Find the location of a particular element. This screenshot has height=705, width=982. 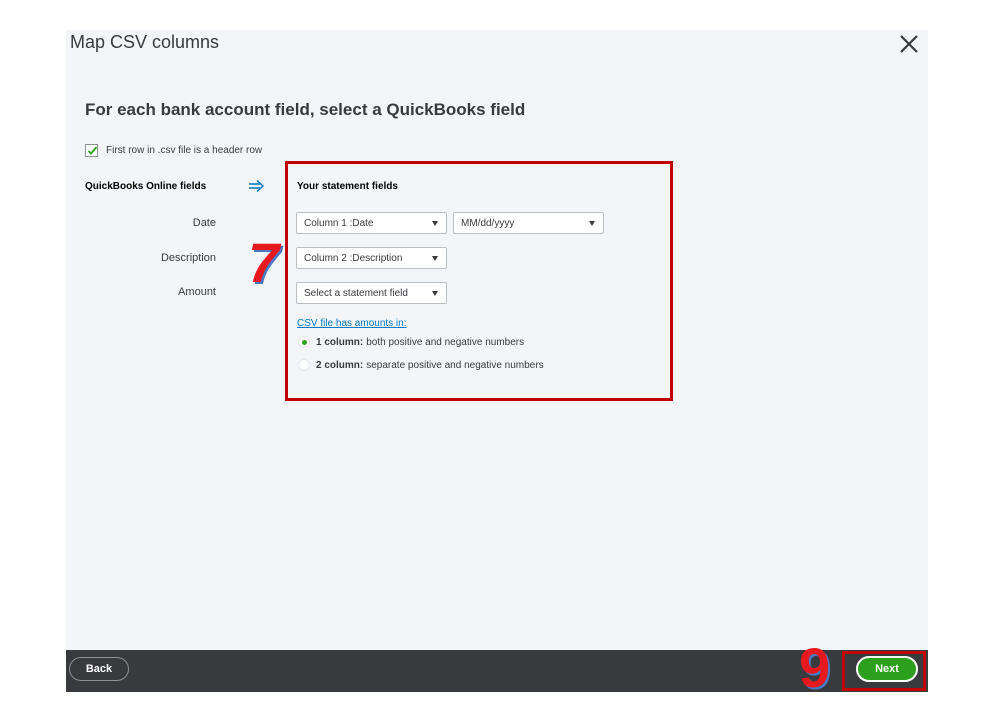

statement-fields-highlight is located at coordinates (479, 281).